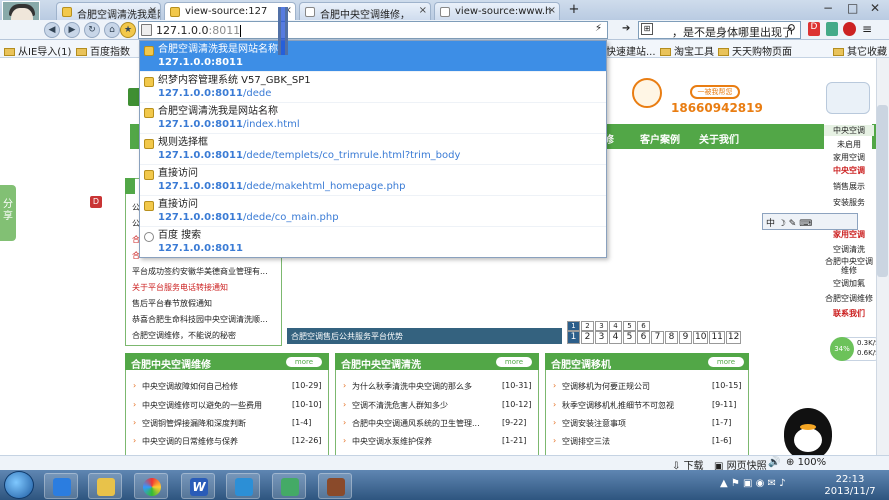  What do you see at coordinates (108, 11) in the screenshot?
I see `tab-home: 合肥空调清洗我是网站名×` at bounding box center [108, 11].